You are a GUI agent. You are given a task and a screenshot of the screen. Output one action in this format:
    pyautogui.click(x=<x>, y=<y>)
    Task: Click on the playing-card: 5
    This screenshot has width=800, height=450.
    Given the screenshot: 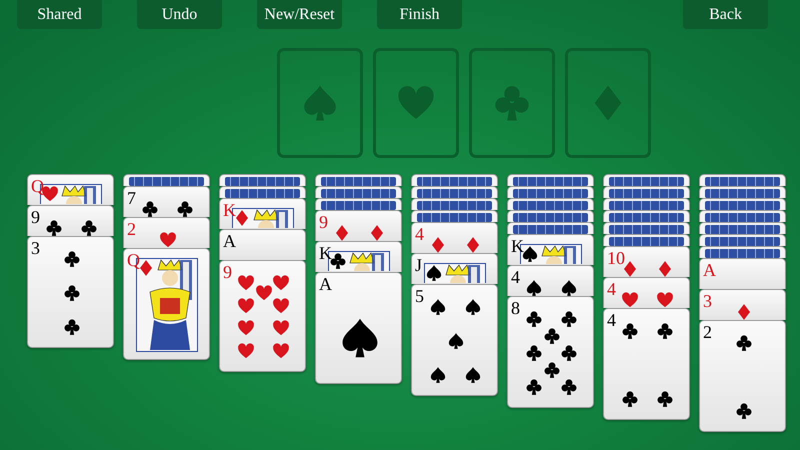 What is the action you would take?
    pyautogui.click(x=454, y=340)
    